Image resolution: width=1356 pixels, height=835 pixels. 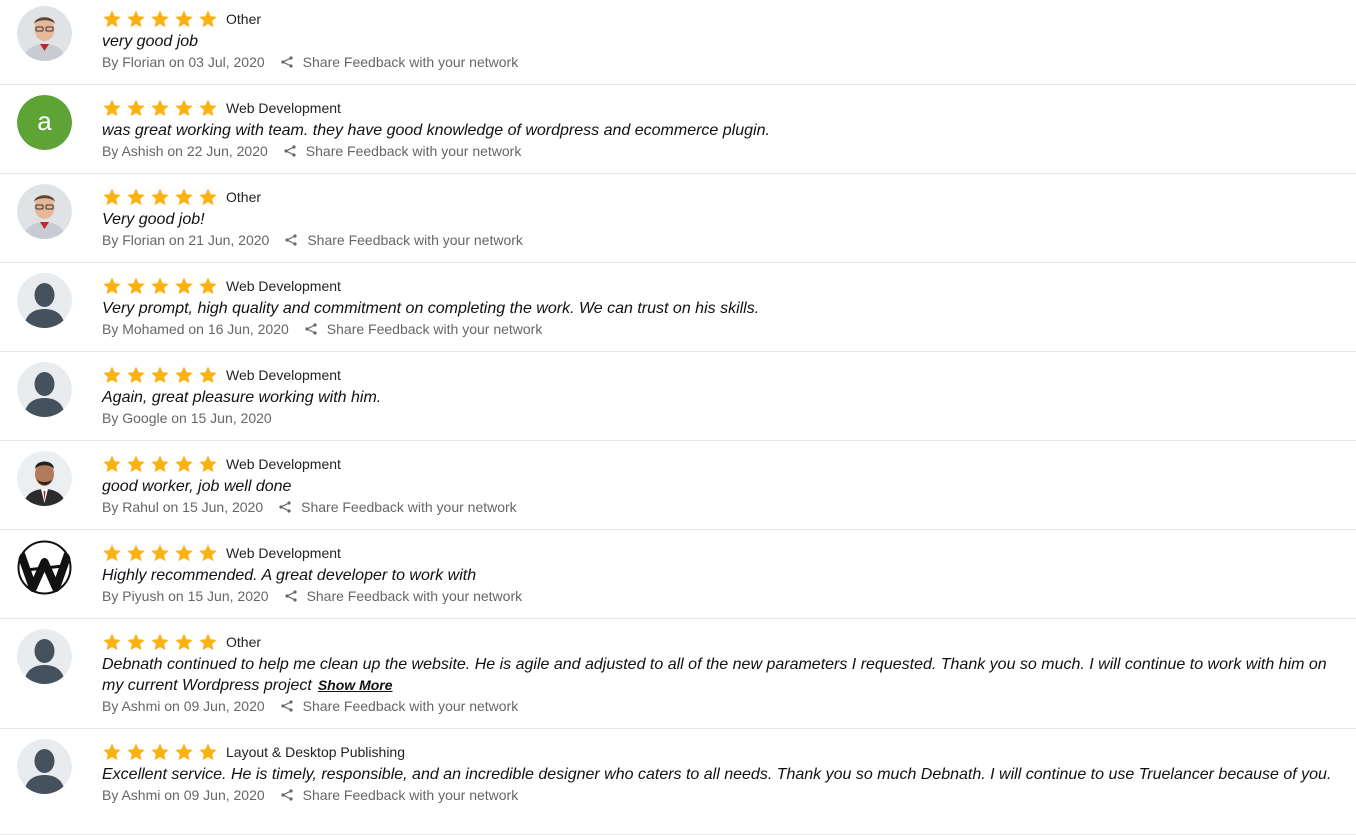 What do you see at coordinates (153, 219) in the screenshot?
I see `review-comment-text: Very good job!` at bounding box center [153, 219].